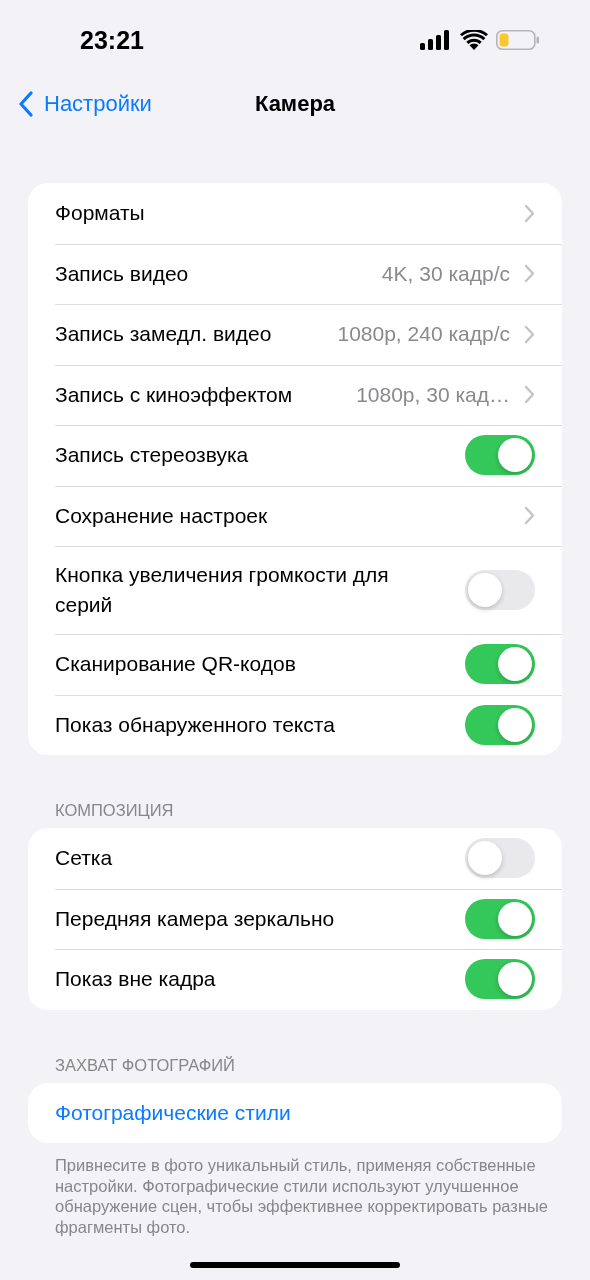  I want to click on battery-icon, so click(518, 40).